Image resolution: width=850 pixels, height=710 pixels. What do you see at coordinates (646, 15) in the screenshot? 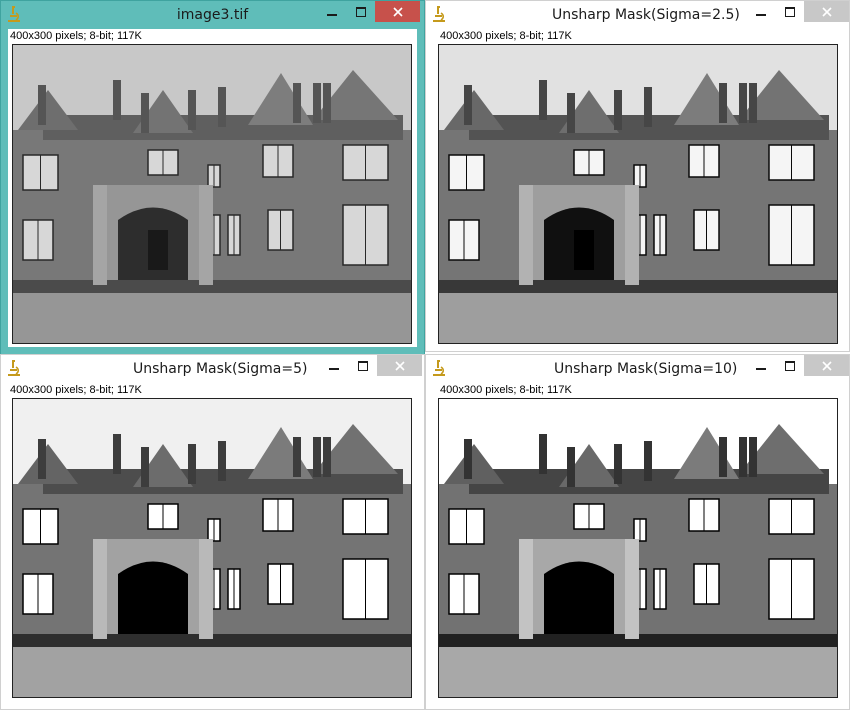
I see `window-title: Unsharp Mask(Sigma=2.5)` at bounding box center [646, 15].